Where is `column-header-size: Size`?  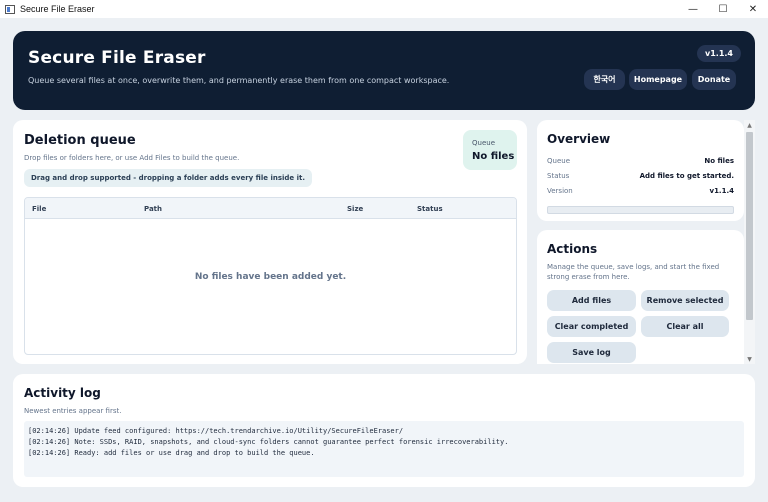 column-header-size: Size is located at coordinates (355, 209).